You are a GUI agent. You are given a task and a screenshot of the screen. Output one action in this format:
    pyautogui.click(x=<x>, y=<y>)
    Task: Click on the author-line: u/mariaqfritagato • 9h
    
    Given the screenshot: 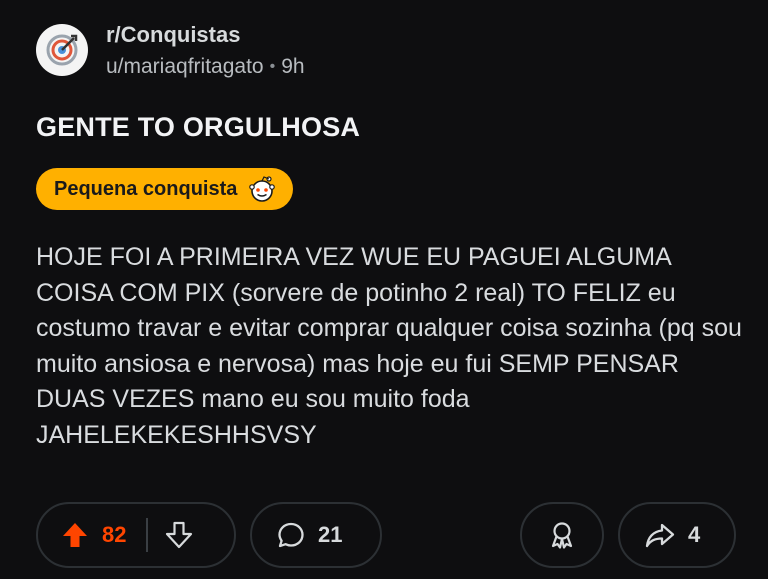 What is the action you would take?
    pyautogui.click(x=205, y=67)
    